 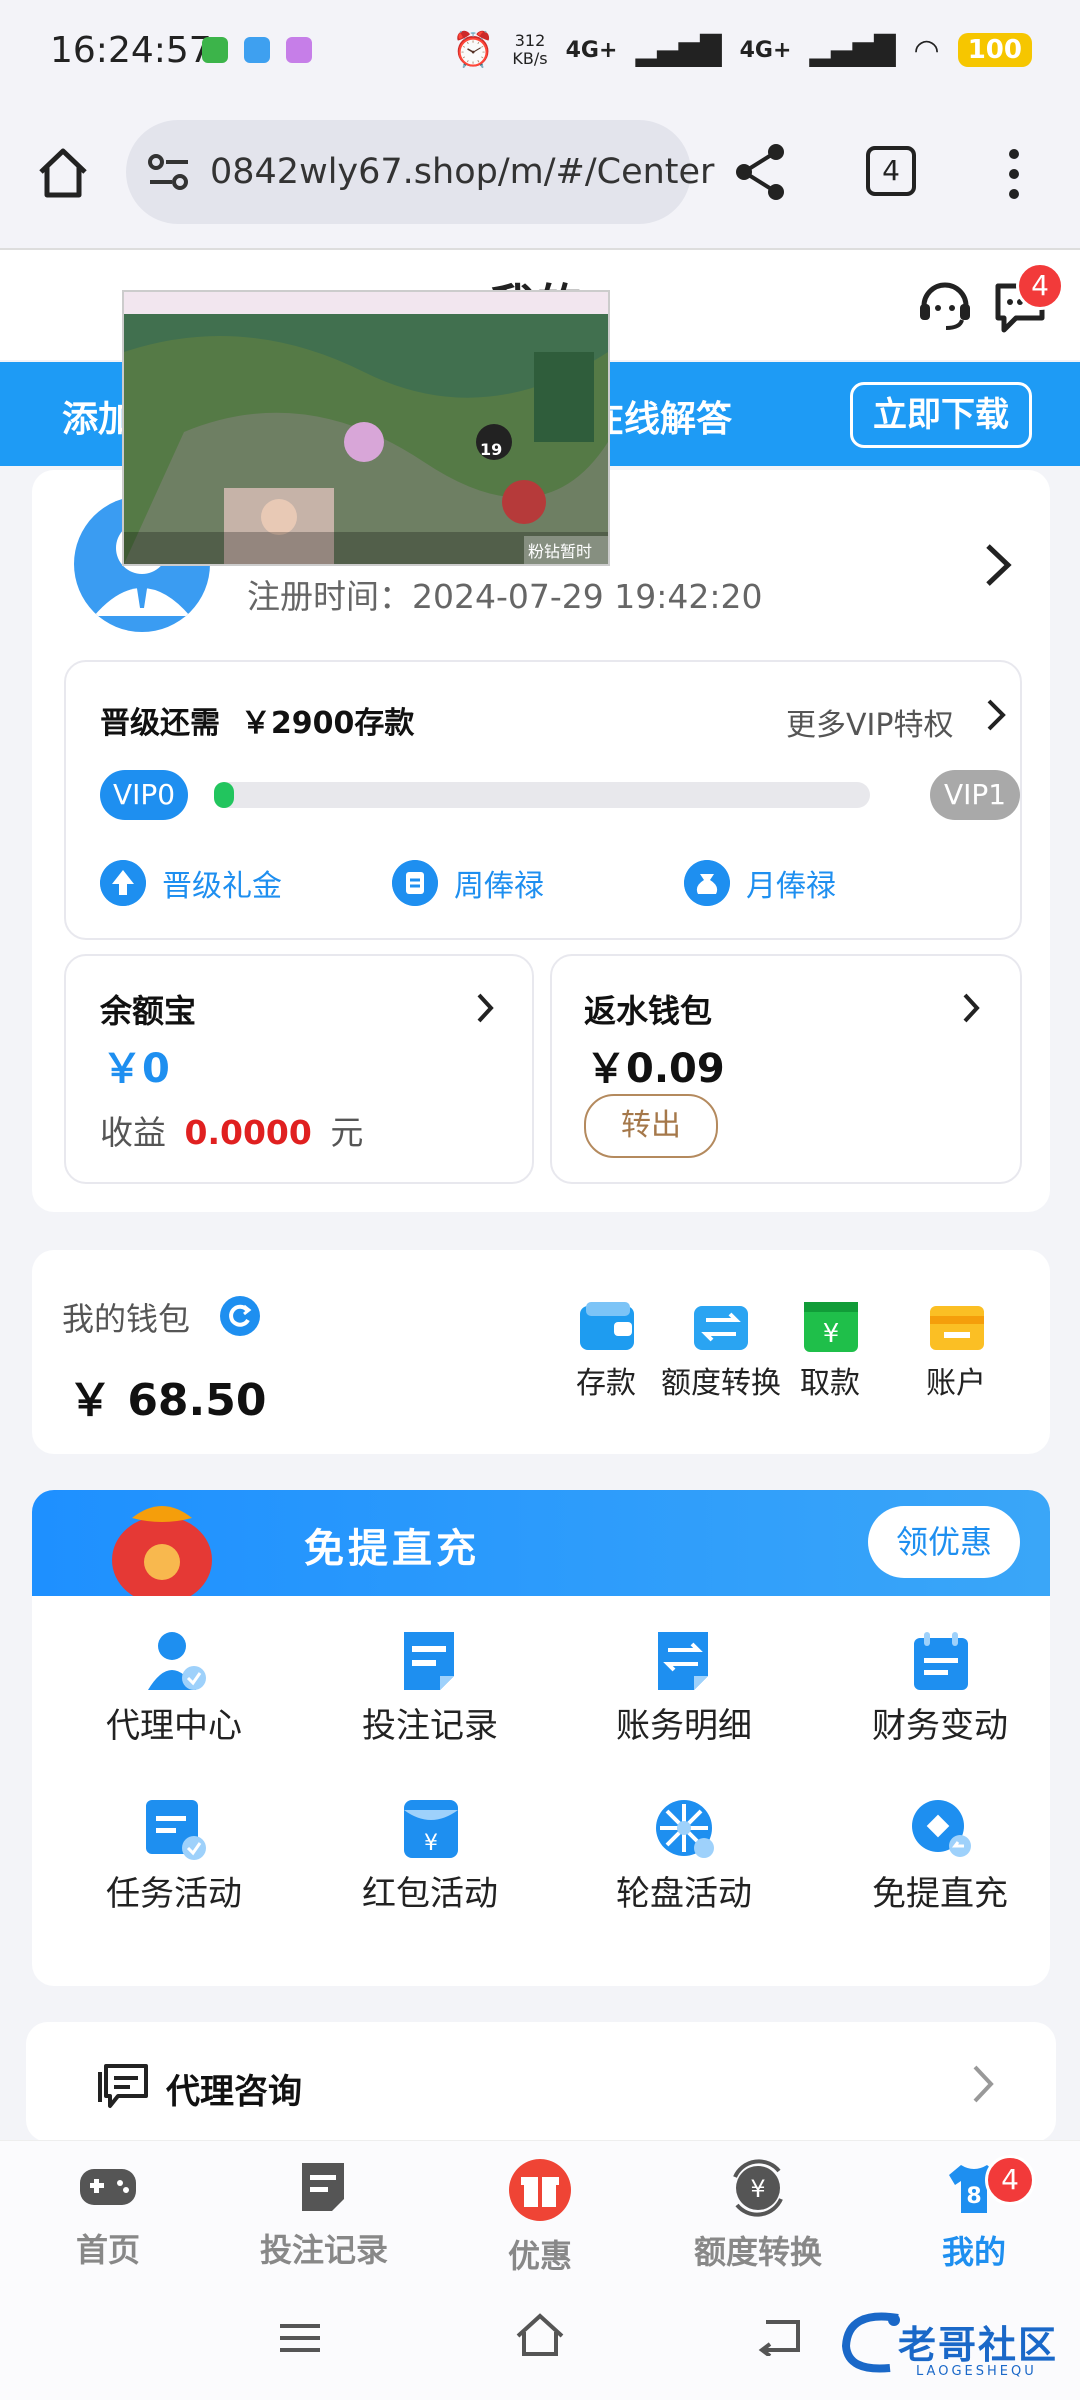 What do you see at coordinates (765, 50) in the screenshot?
I see `signal-label-2: 4G+` at bounding box center [765, 50].